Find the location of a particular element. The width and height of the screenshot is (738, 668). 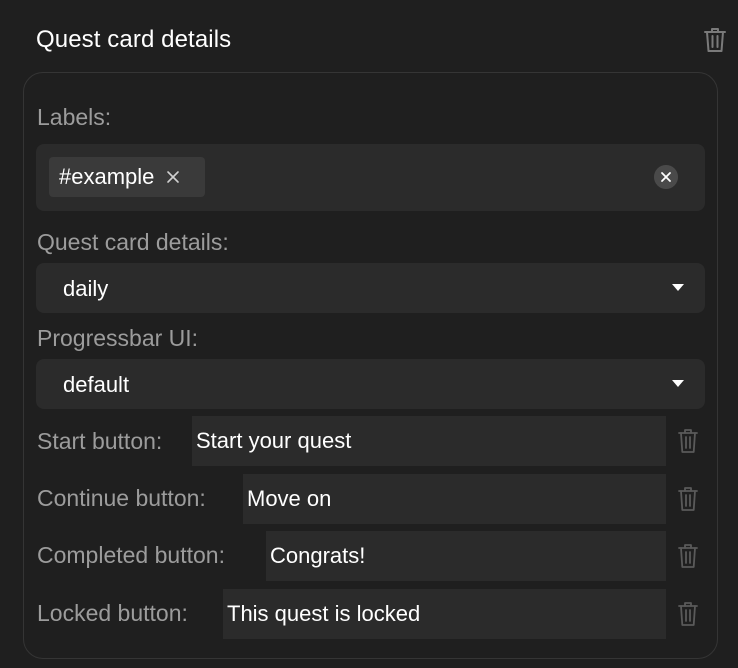

locked-button-label: Locked button: is located at coordinates (112, 613).